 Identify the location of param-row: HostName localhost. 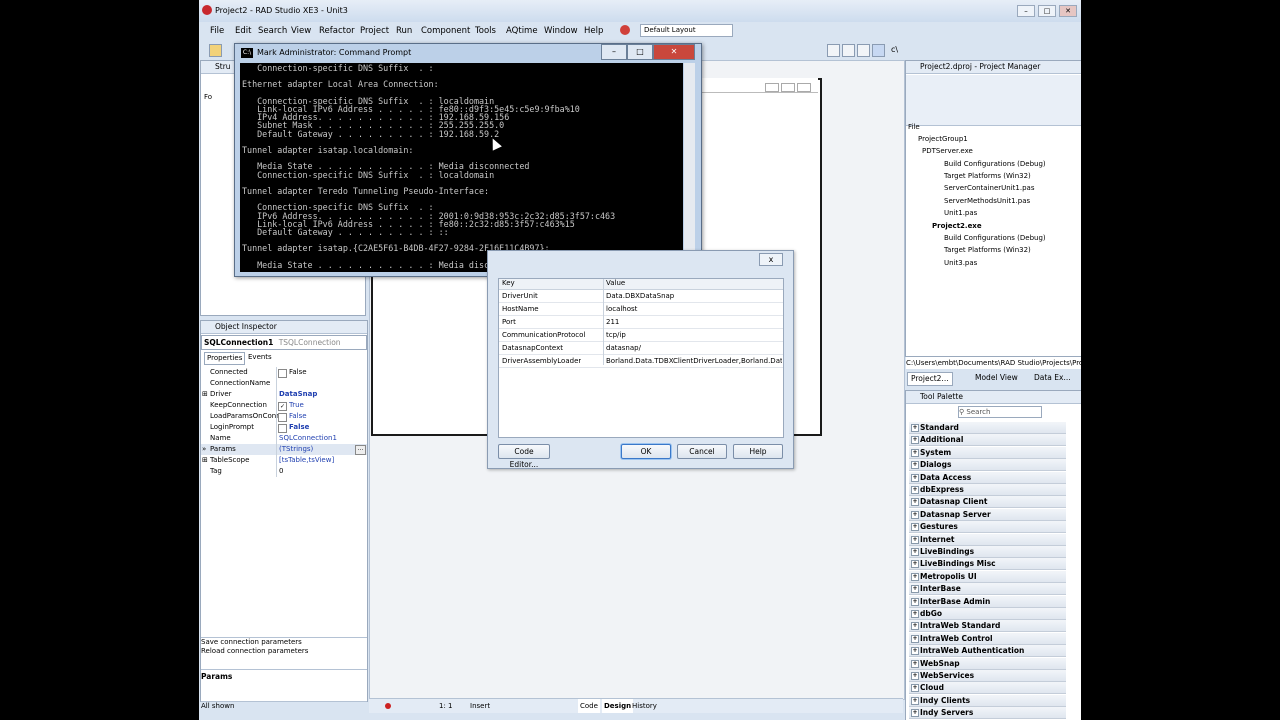
(641, 309).